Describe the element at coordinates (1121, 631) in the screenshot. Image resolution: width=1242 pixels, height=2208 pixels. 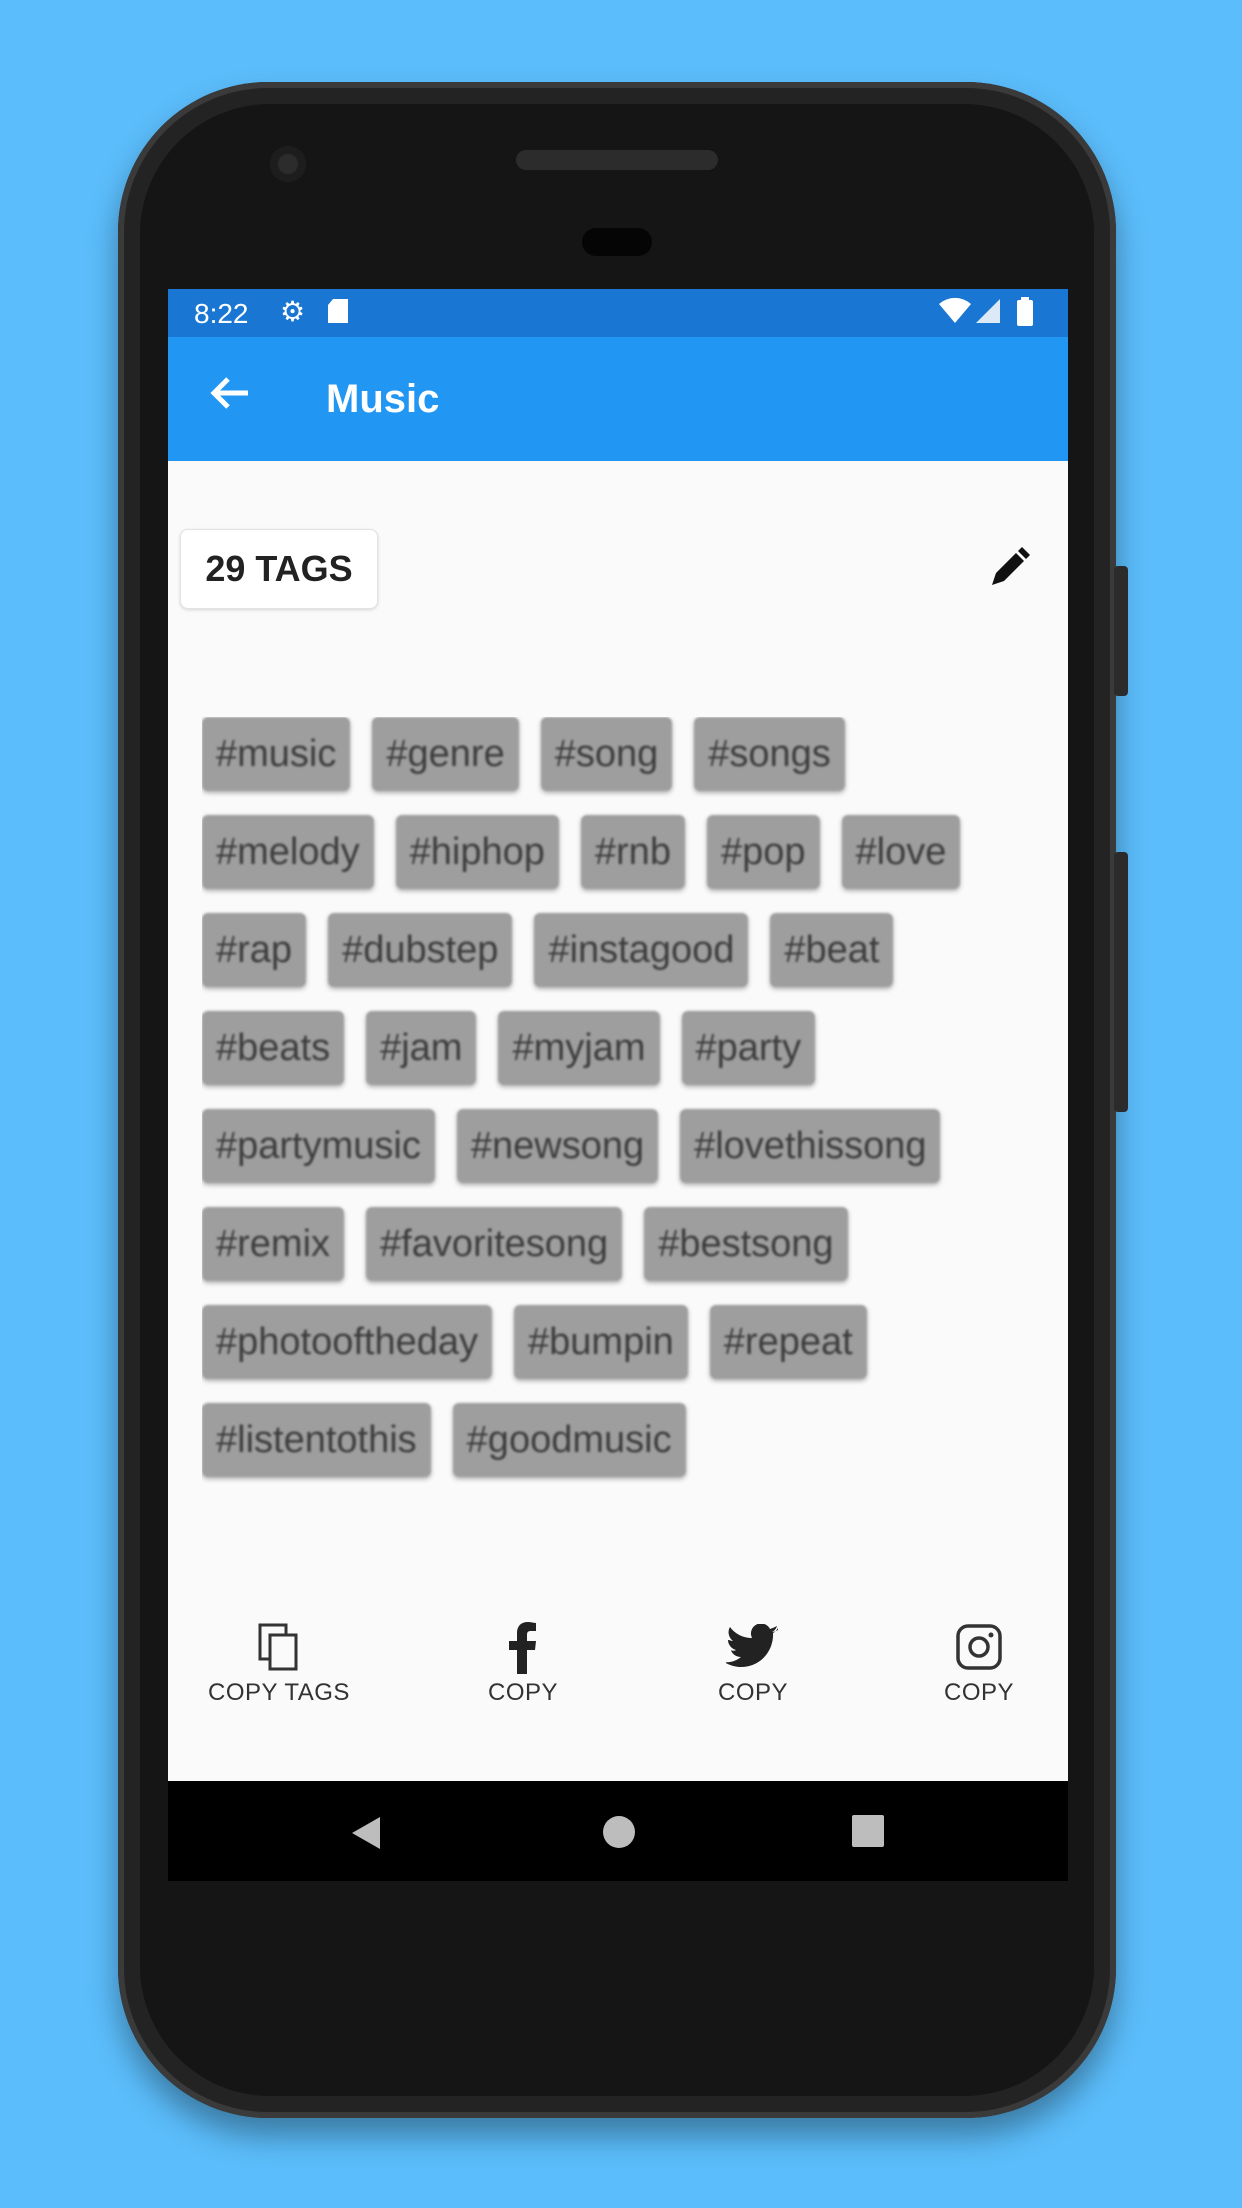
I see `power-button` at that location.